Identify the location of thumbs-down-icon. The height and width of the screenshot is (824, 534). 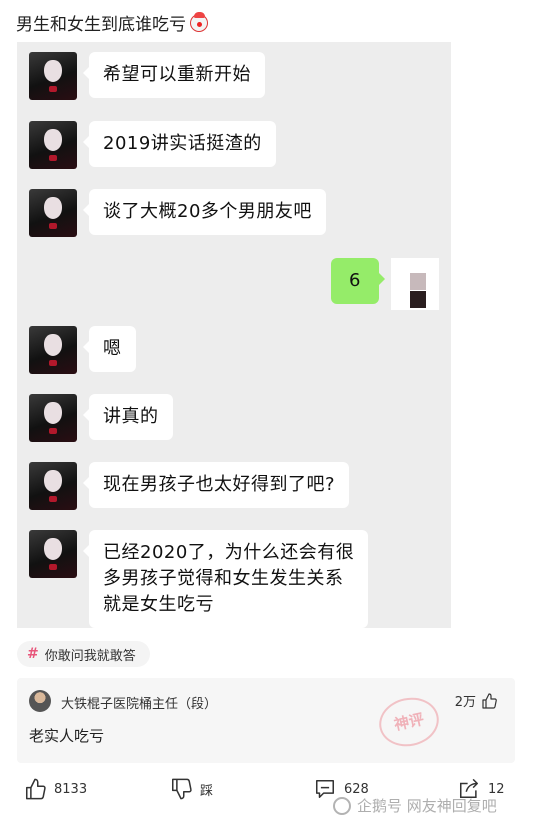
(181, 789).